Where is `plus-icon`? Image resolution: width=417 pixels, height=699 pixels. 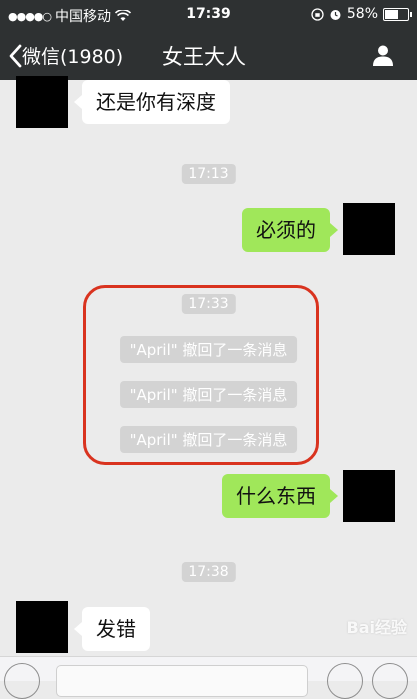
plus-icon is located at coordinates (390, 681).